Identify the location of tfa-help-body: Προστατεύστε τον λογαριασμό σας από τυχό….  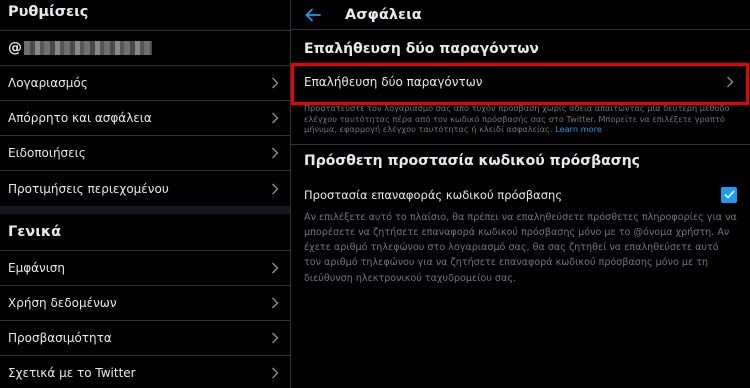
(517, 118).